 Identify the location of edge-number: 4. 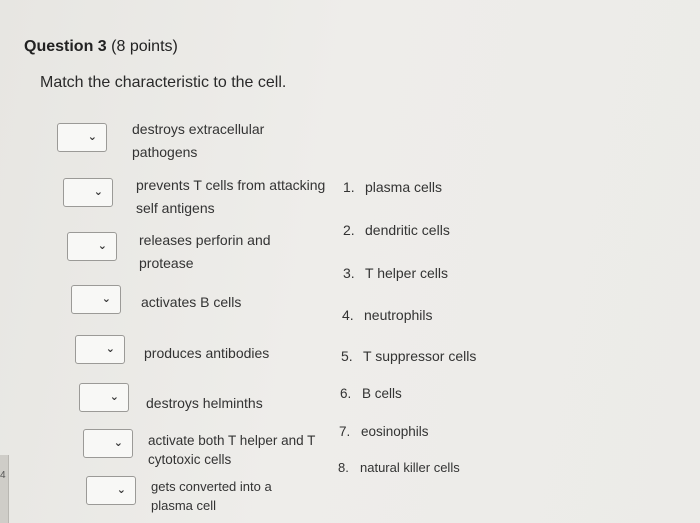
(3, 475).